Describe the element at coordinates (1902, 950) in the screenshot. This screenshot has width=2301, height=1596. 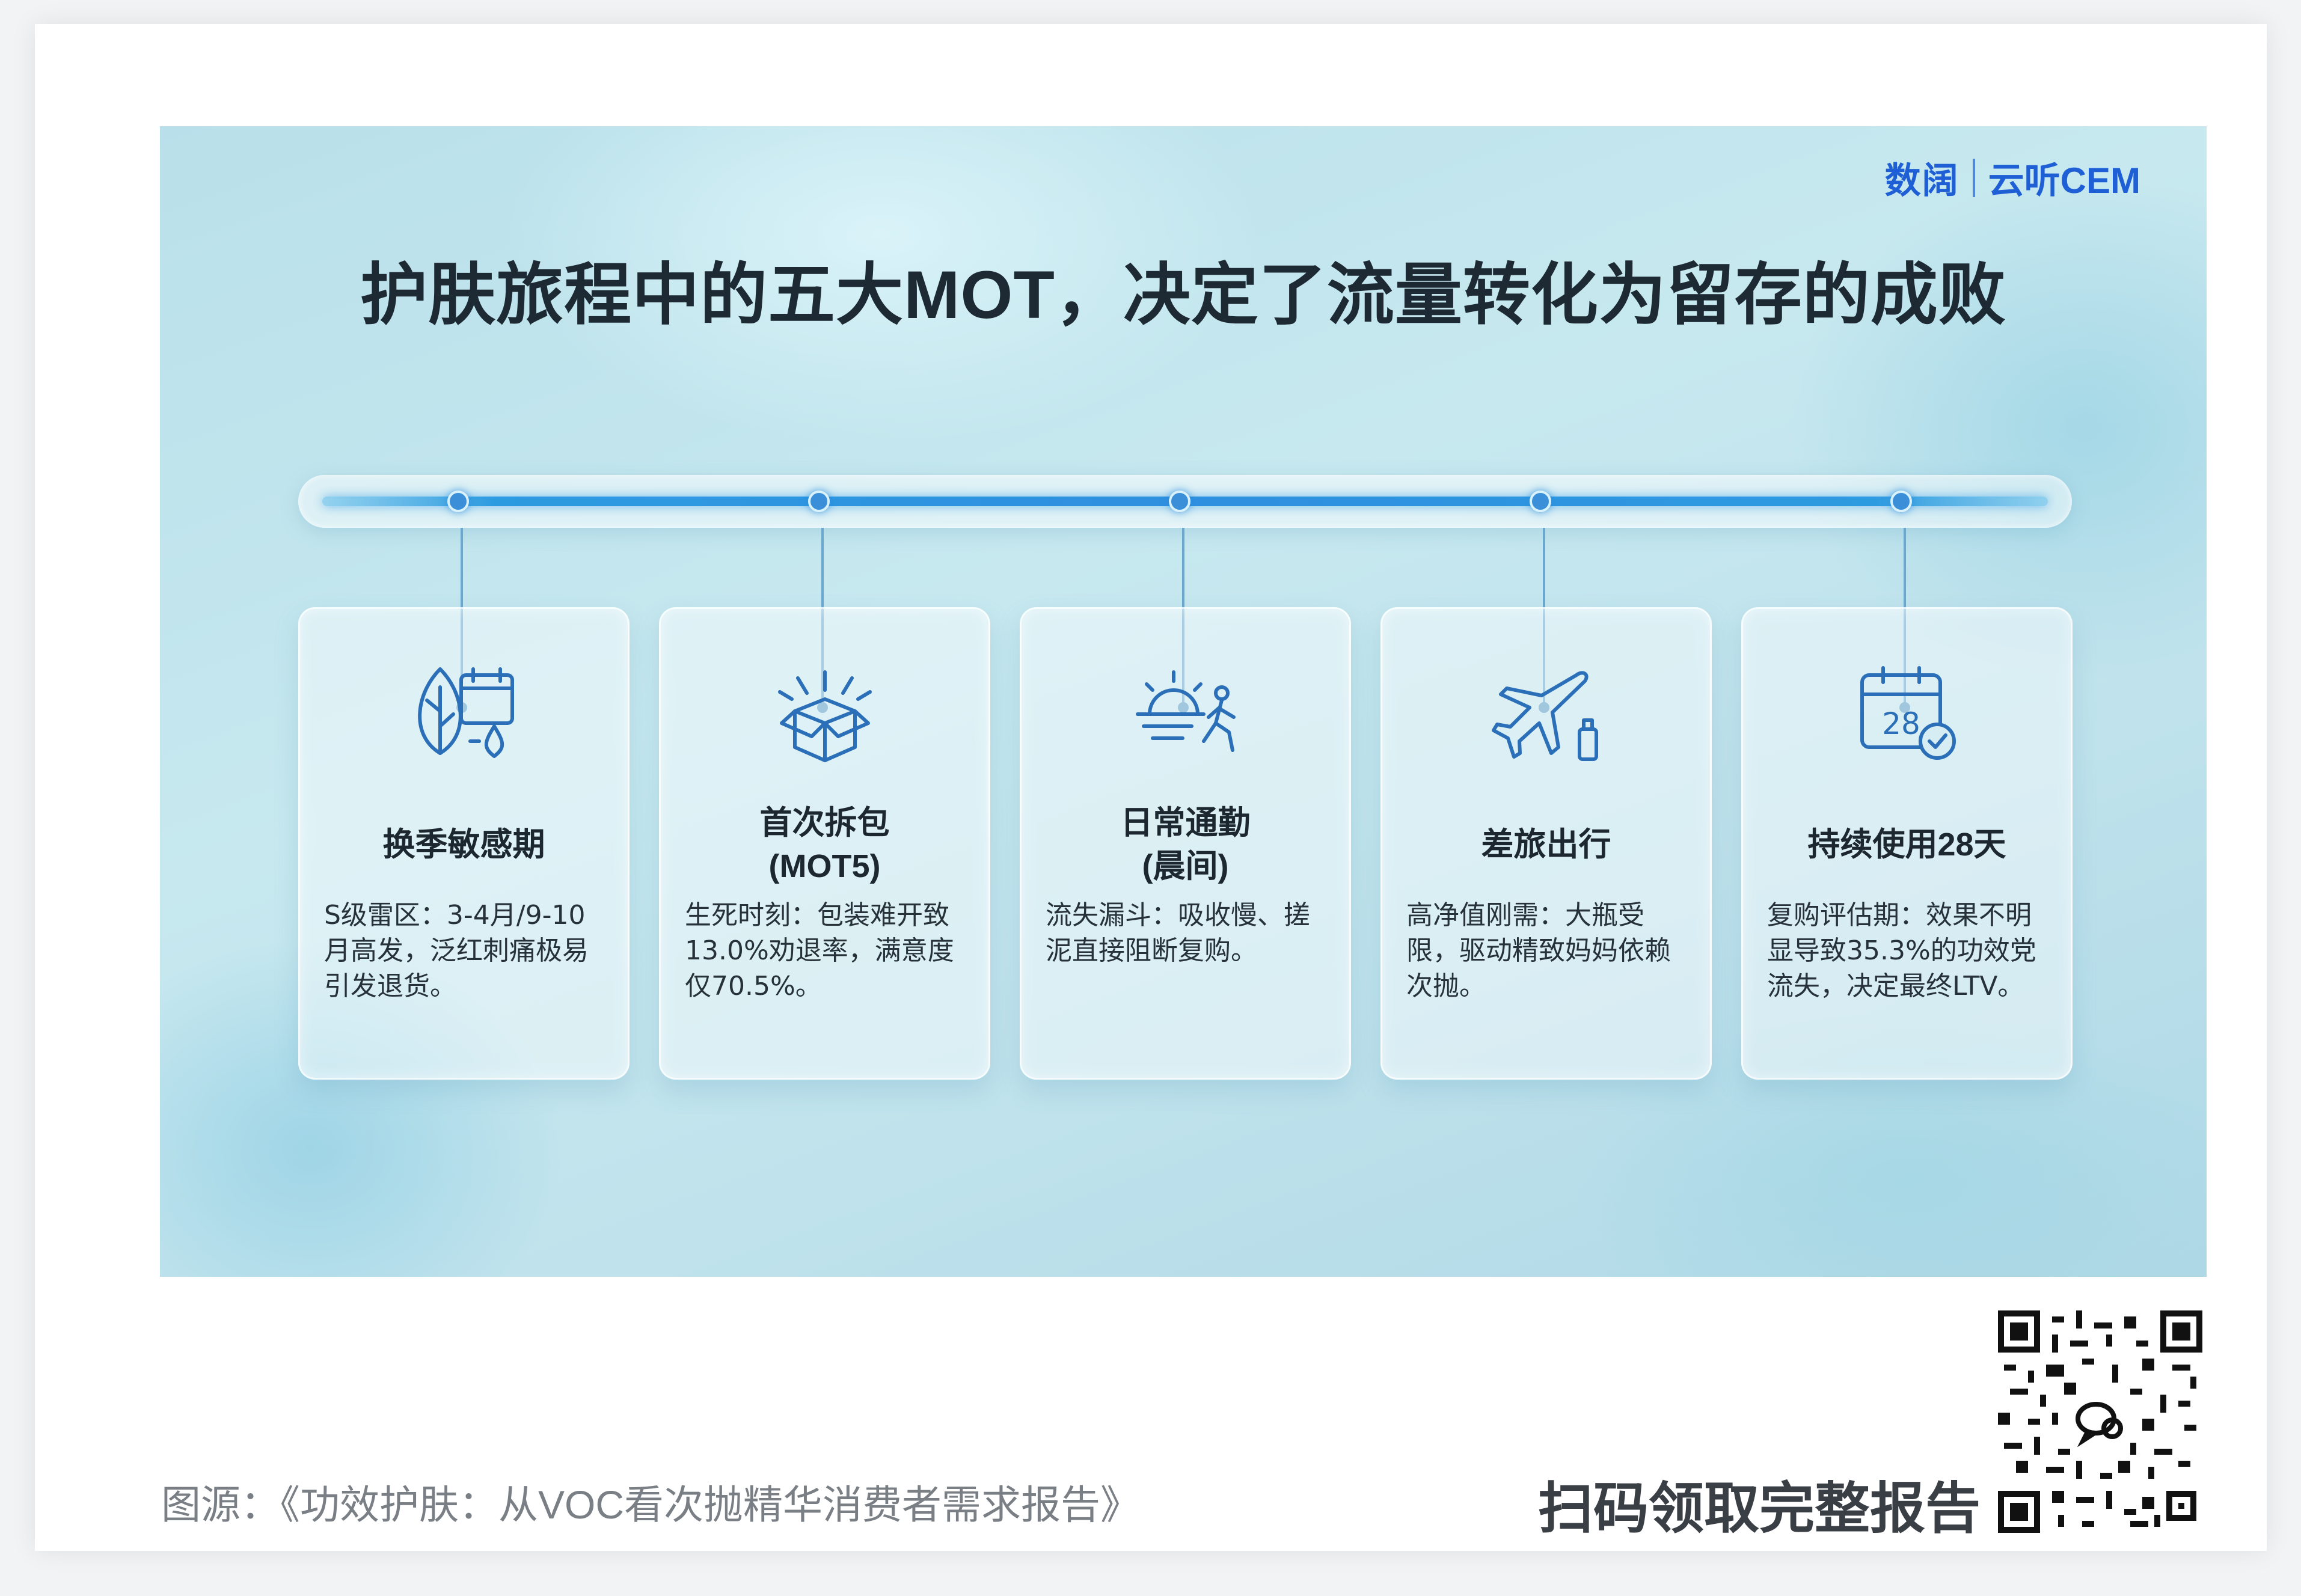
I see `card-description: 复购评估期：效果不明显导致35.3%的功效党流失，决定最终LTV。` at that location.